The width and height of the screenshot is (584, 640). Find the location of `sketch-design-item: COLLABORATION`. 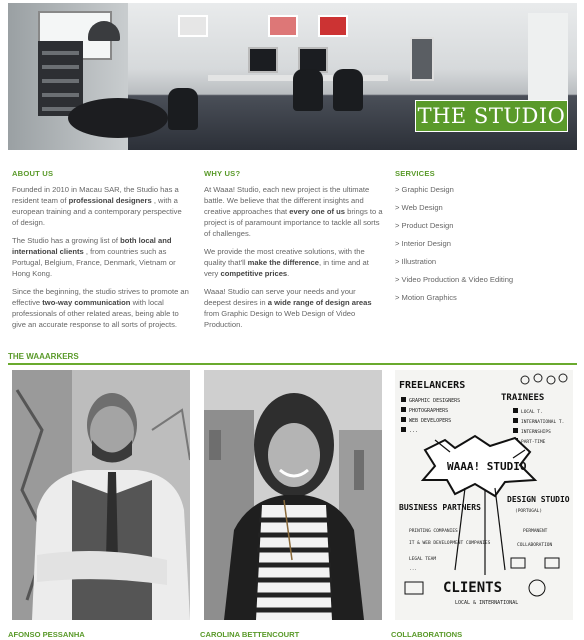

sketch-design-item: COLLABORATION is located at coordinates (535, 545).